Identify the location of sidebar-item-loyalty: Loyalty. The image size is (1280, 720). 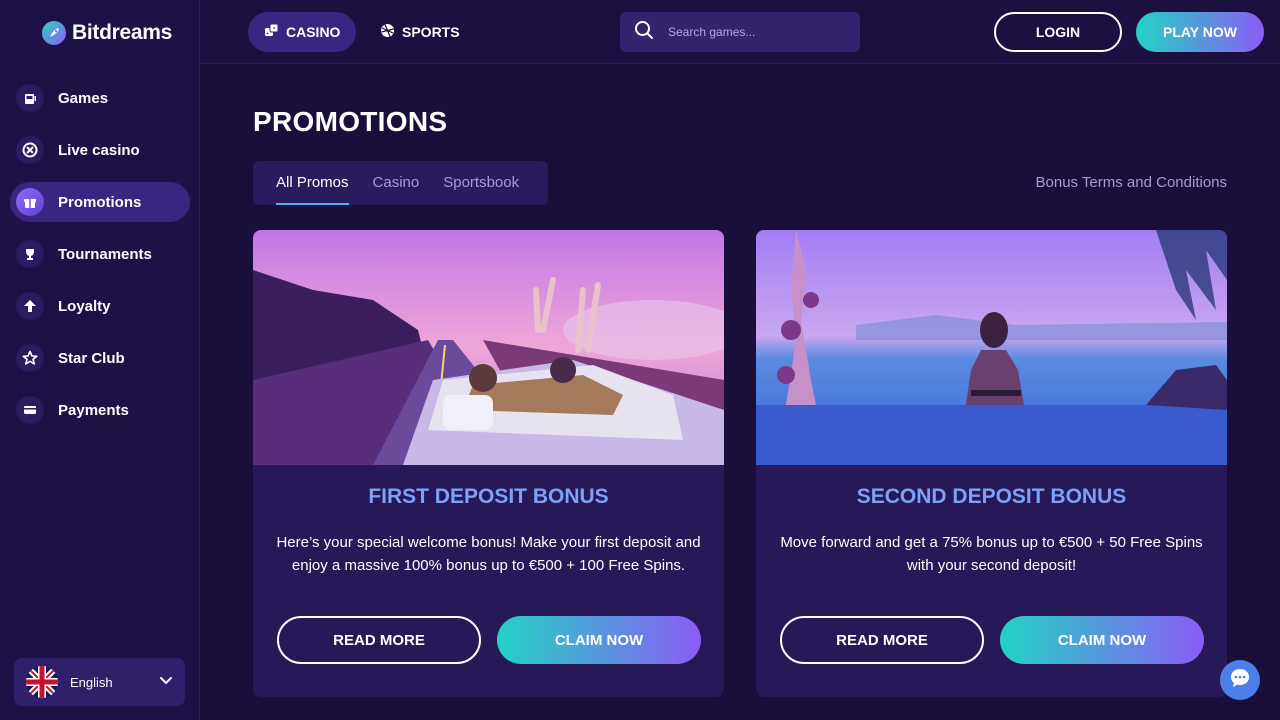
(100, 306).